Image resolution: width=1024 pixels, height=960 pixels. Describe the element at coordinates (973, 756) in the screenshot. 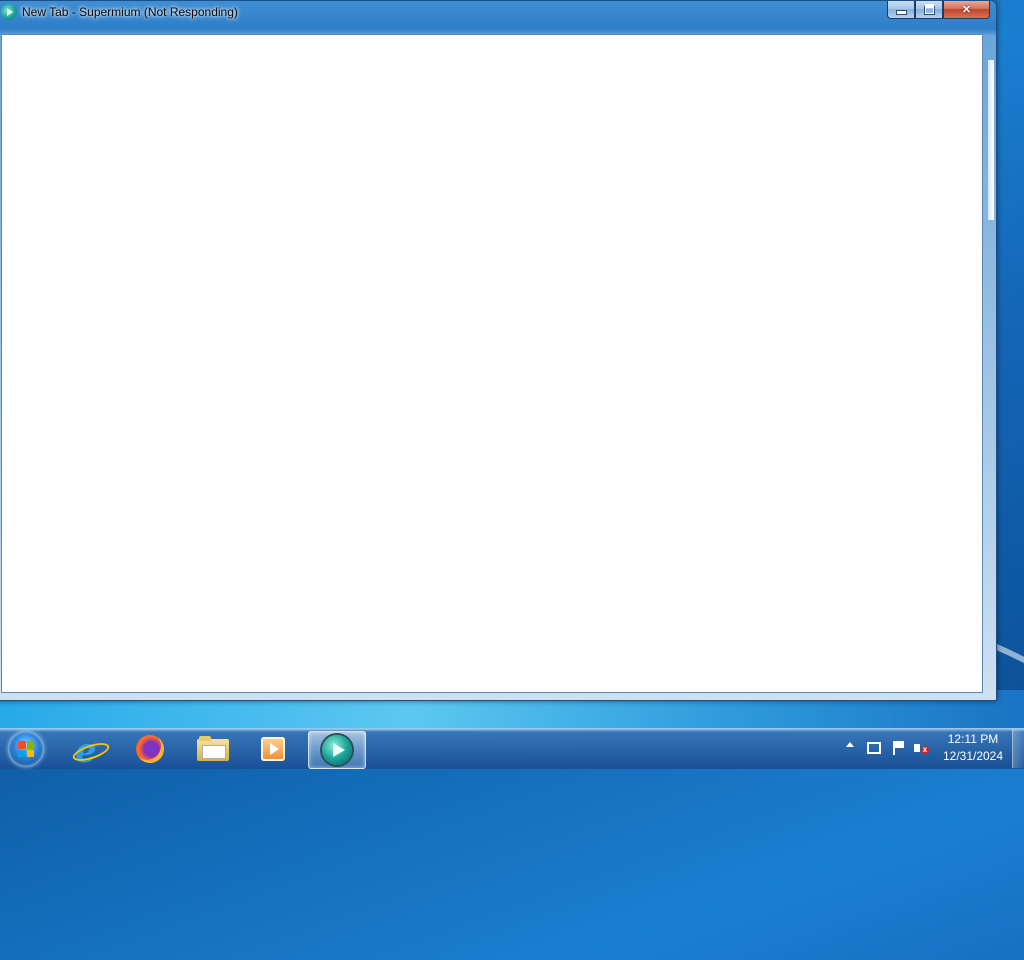

I see `clock-date: 12/31/2024` at that location.